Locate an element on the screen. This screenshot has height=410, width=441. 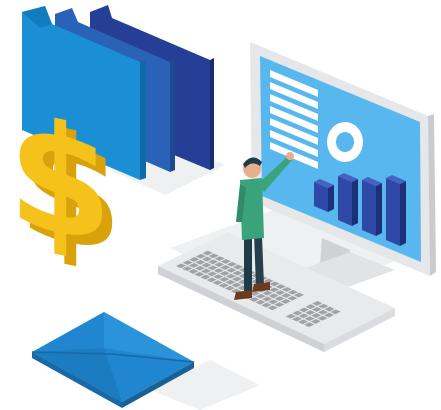
donut-chart-icon is located at coordinates (345, 142).